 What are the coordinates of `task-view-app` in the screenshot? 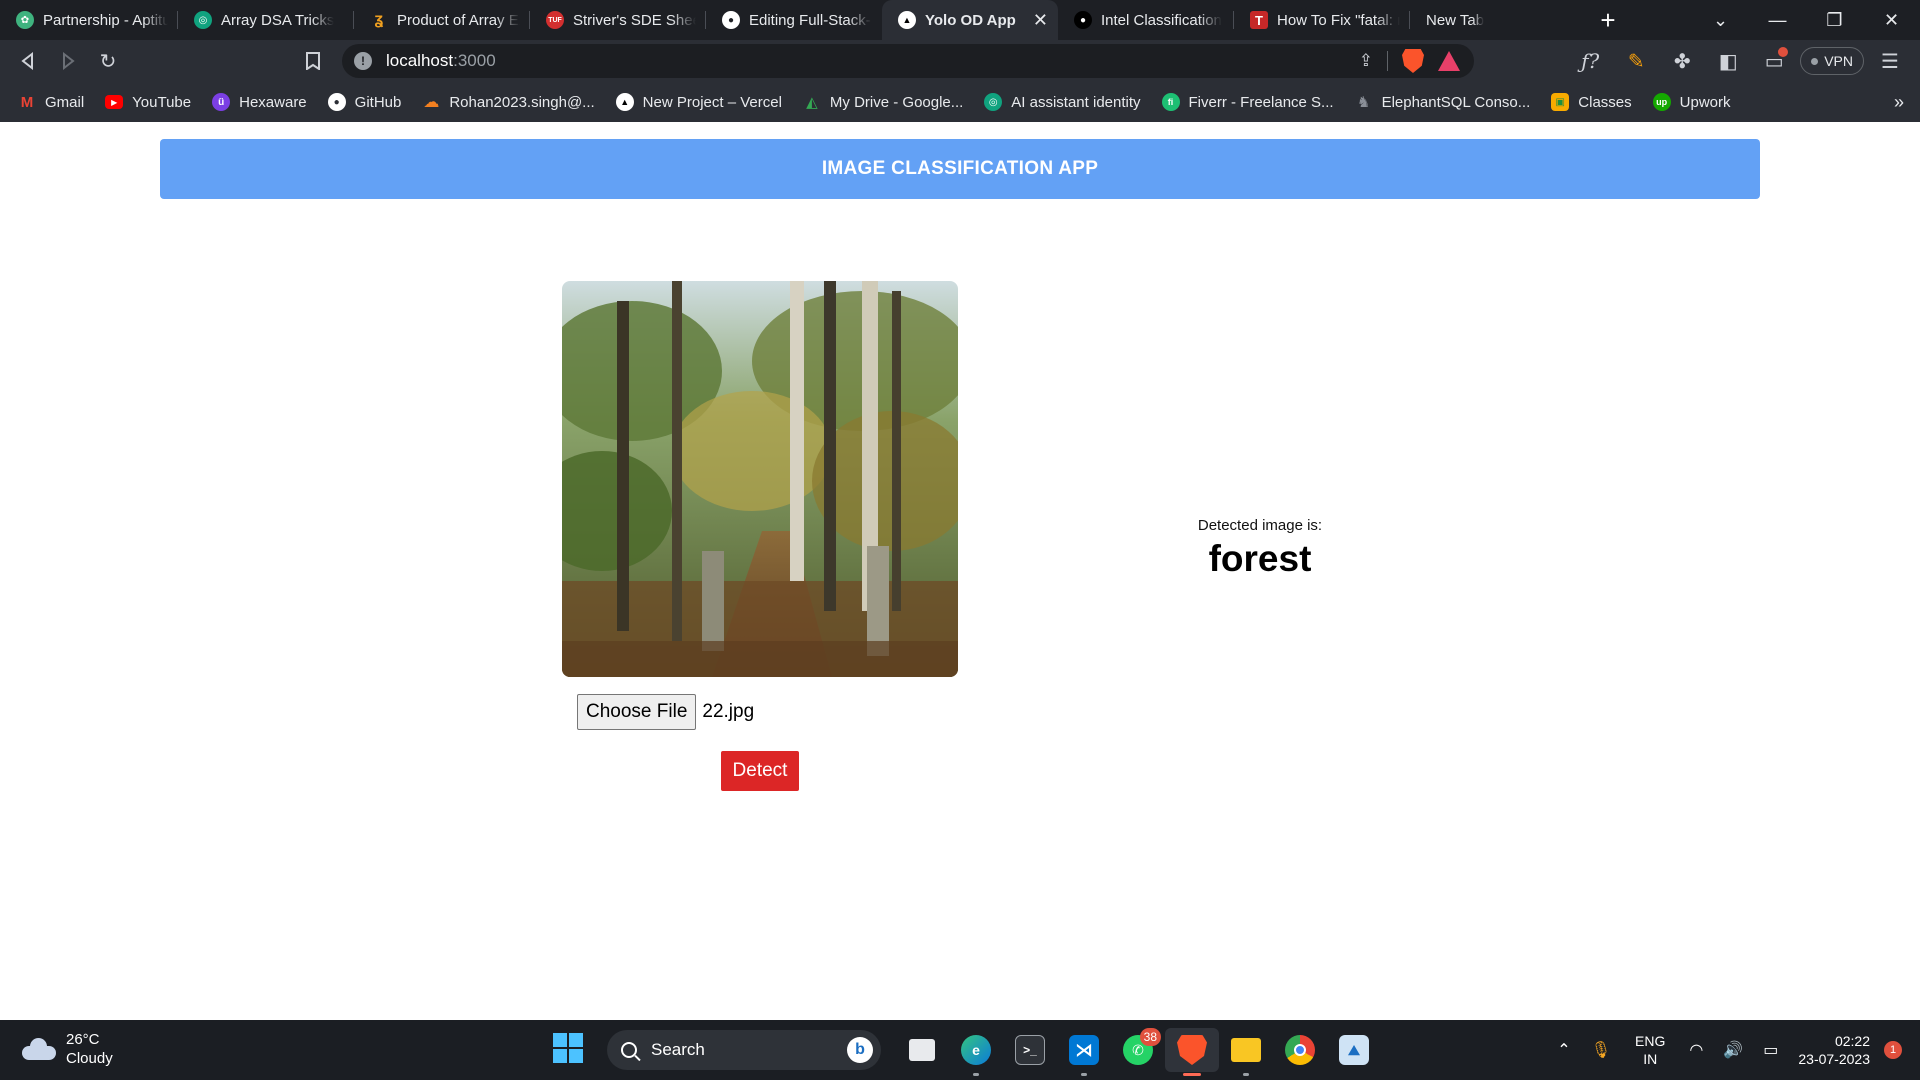 It's located at (922, 1050).